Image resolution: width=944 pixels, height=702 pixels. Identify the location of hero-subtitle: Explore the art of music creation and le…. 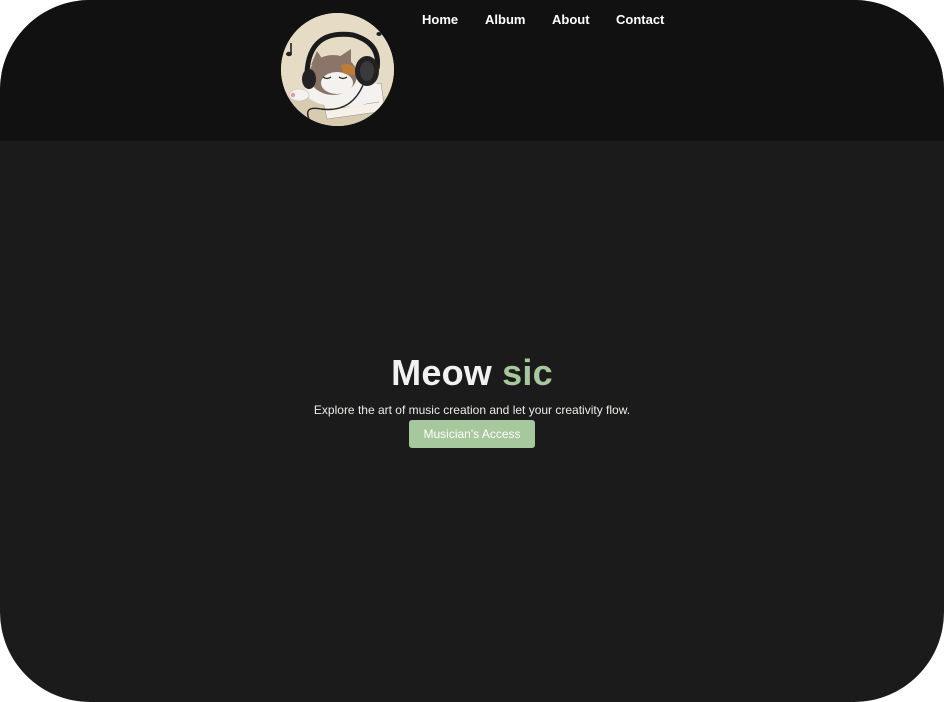
(472, 410).